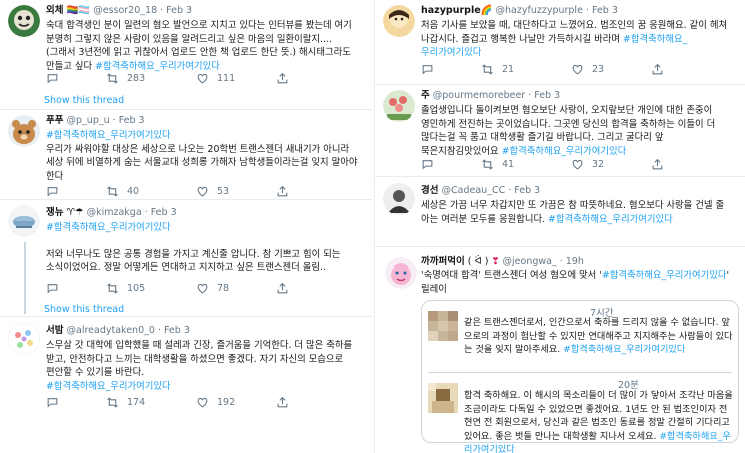 The image size is (745, 453). Describe the element at coordinates (429, 190) in the screenshot. I see `display-name: 경선` at that location.